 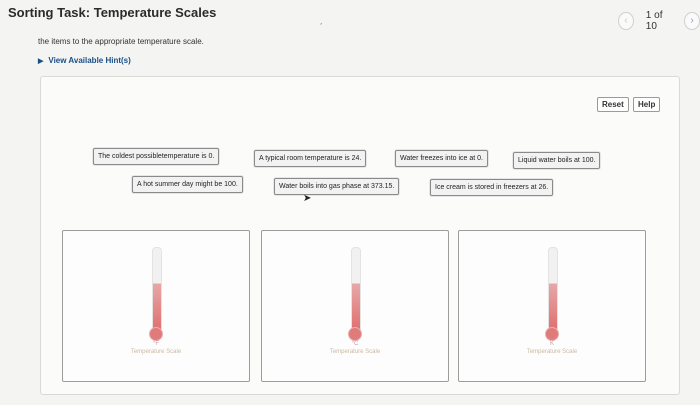 I want to click on mouse-cursor-icon: ➤, so click(x=307, y=198).